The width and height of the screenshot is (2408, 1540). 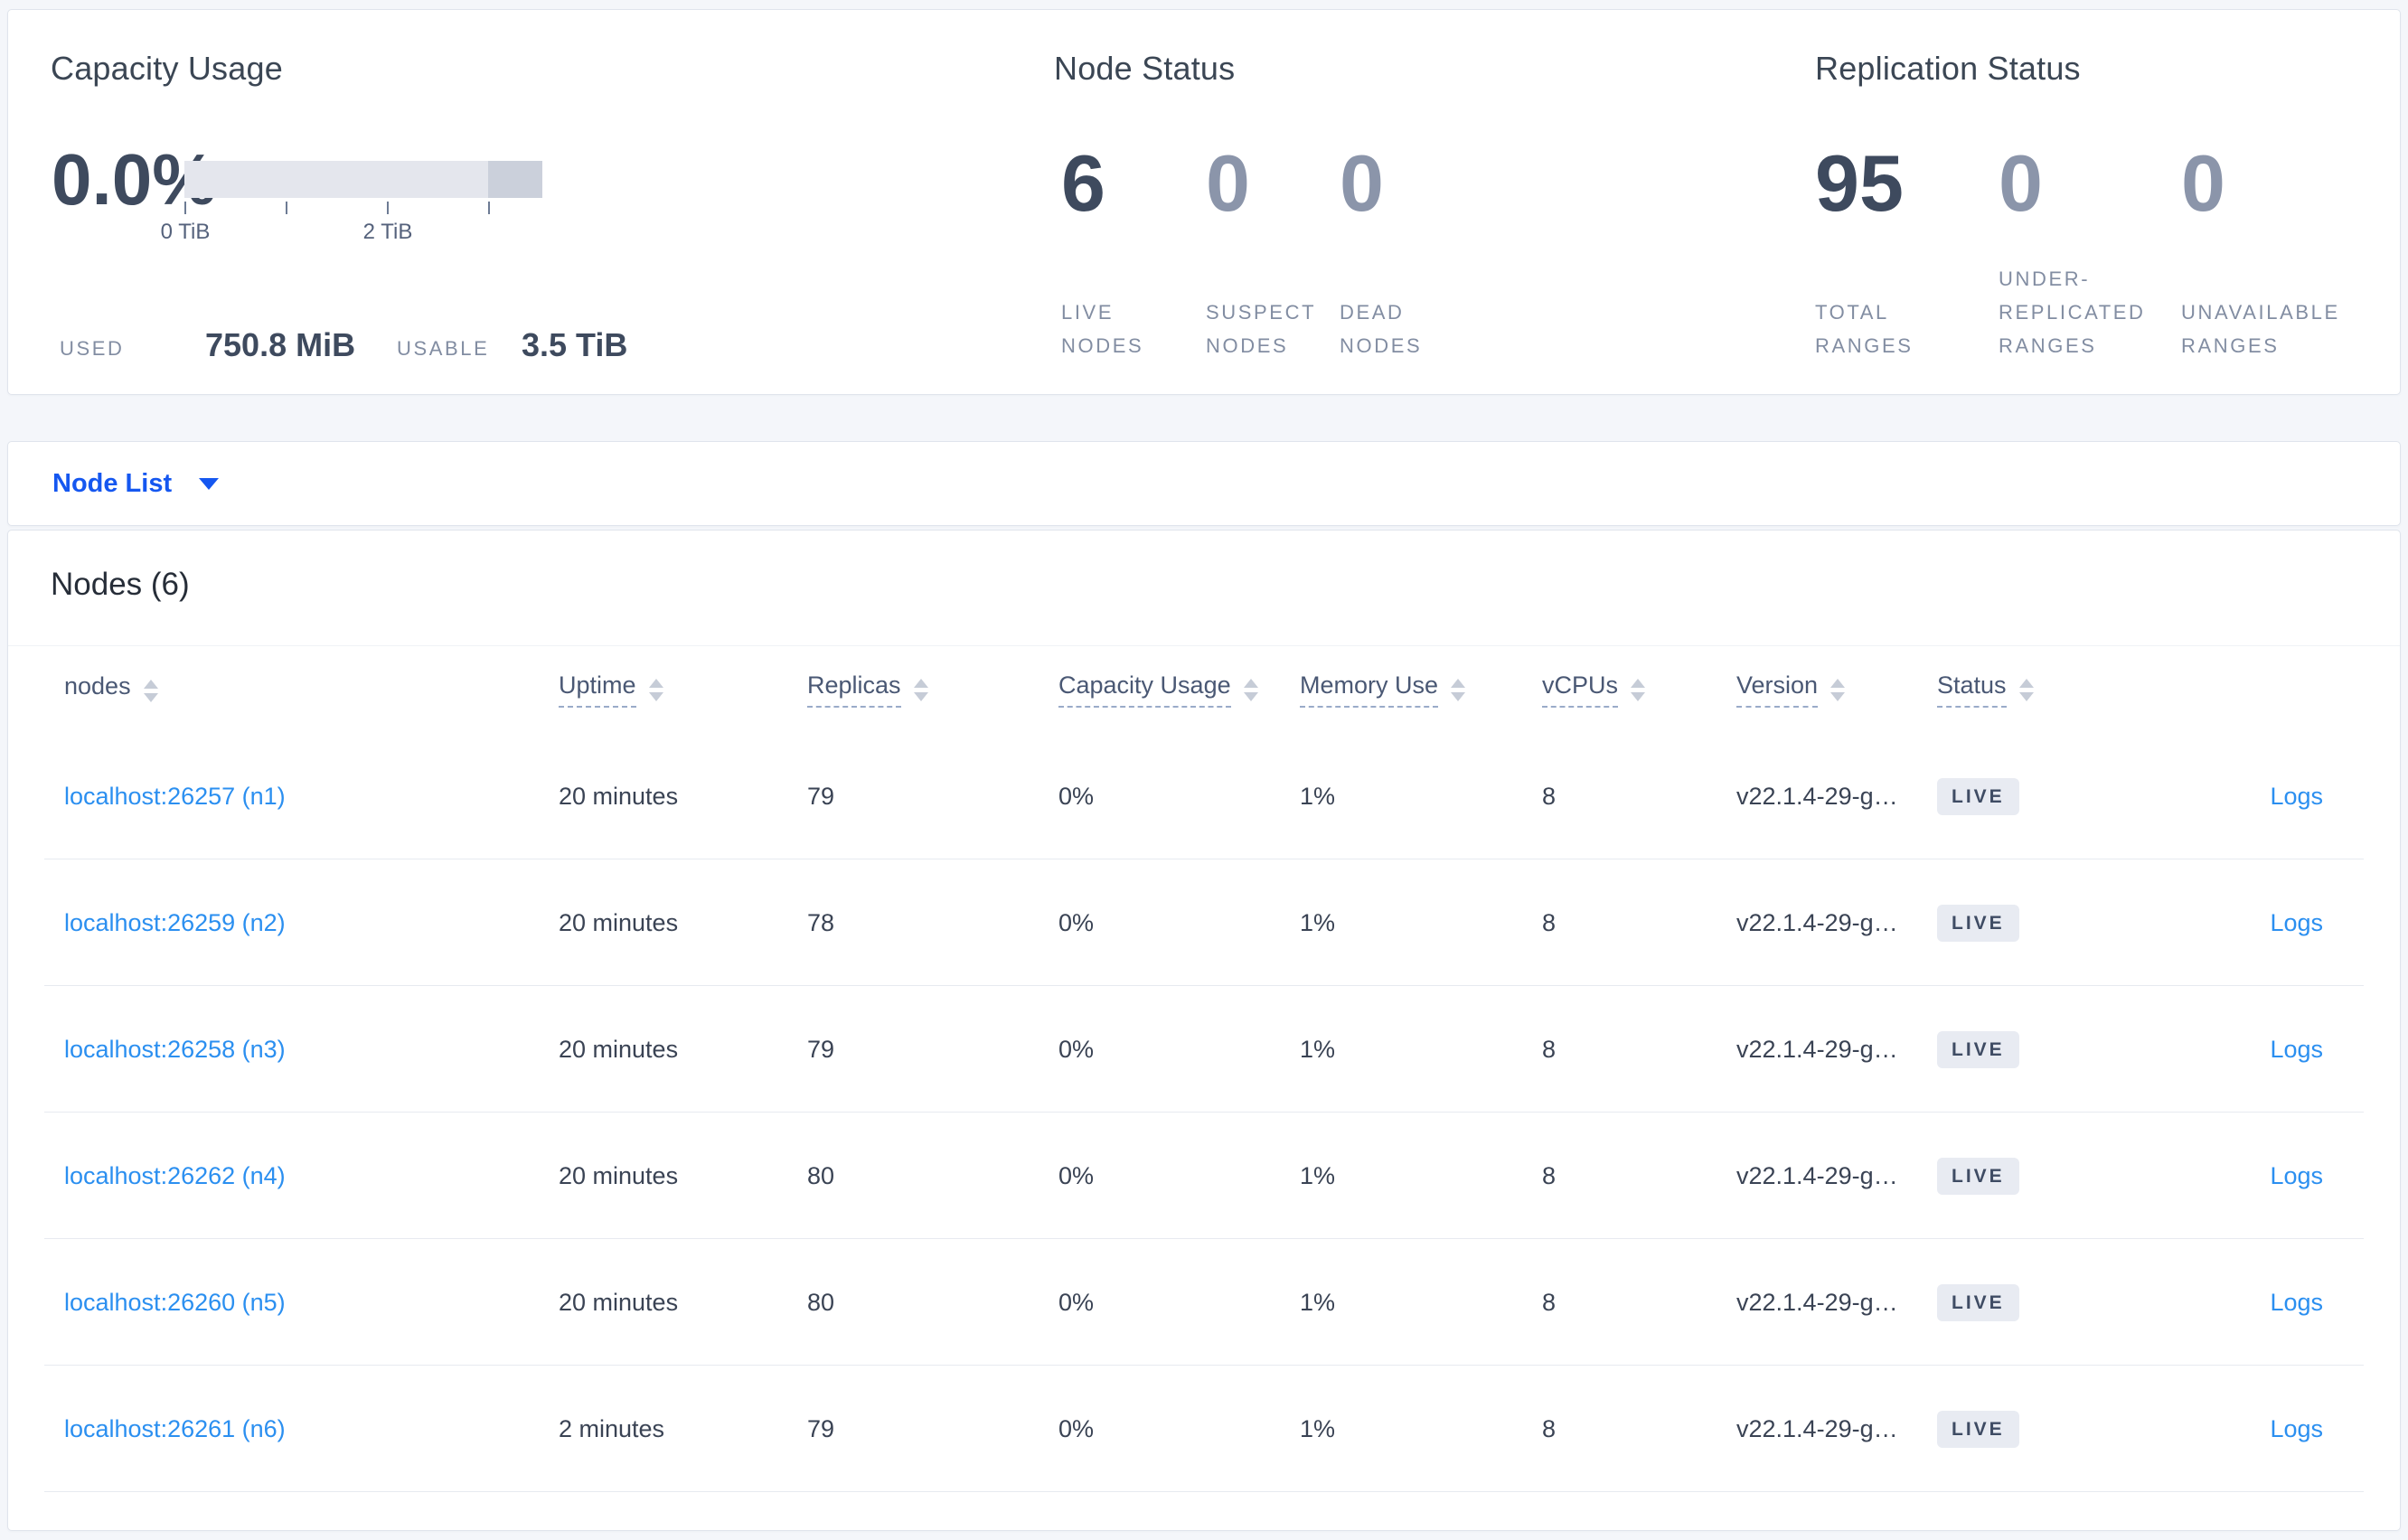 I want to click on node-cell: localhost:26261 (n6), so click(x=283, y=1429).